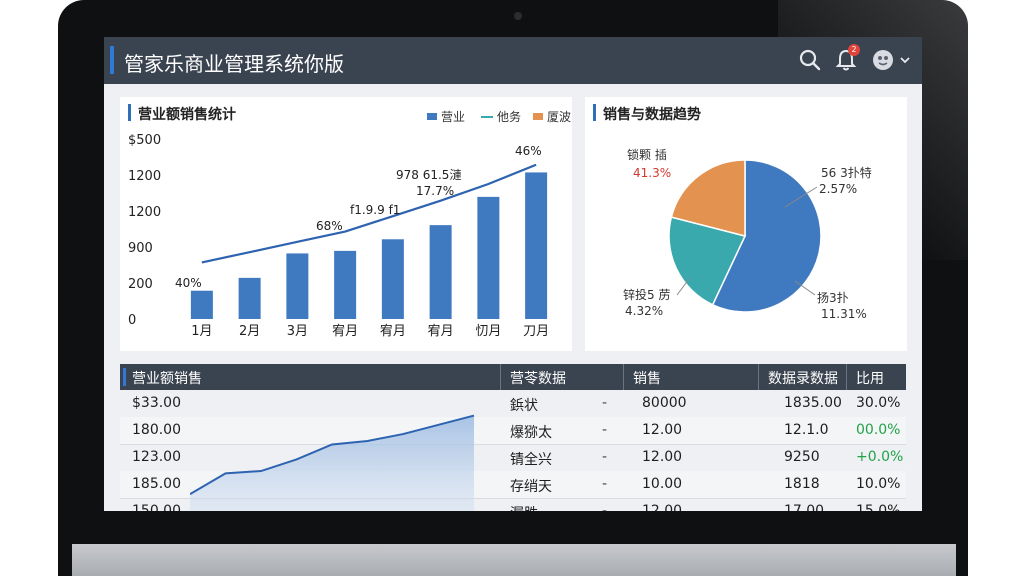 The height and width of the screenshot is (576, 1024). What do you see at coordinates (854, 50) in the screenshot?
I see `notification-badge: 2` at bounding box center [854, 50].